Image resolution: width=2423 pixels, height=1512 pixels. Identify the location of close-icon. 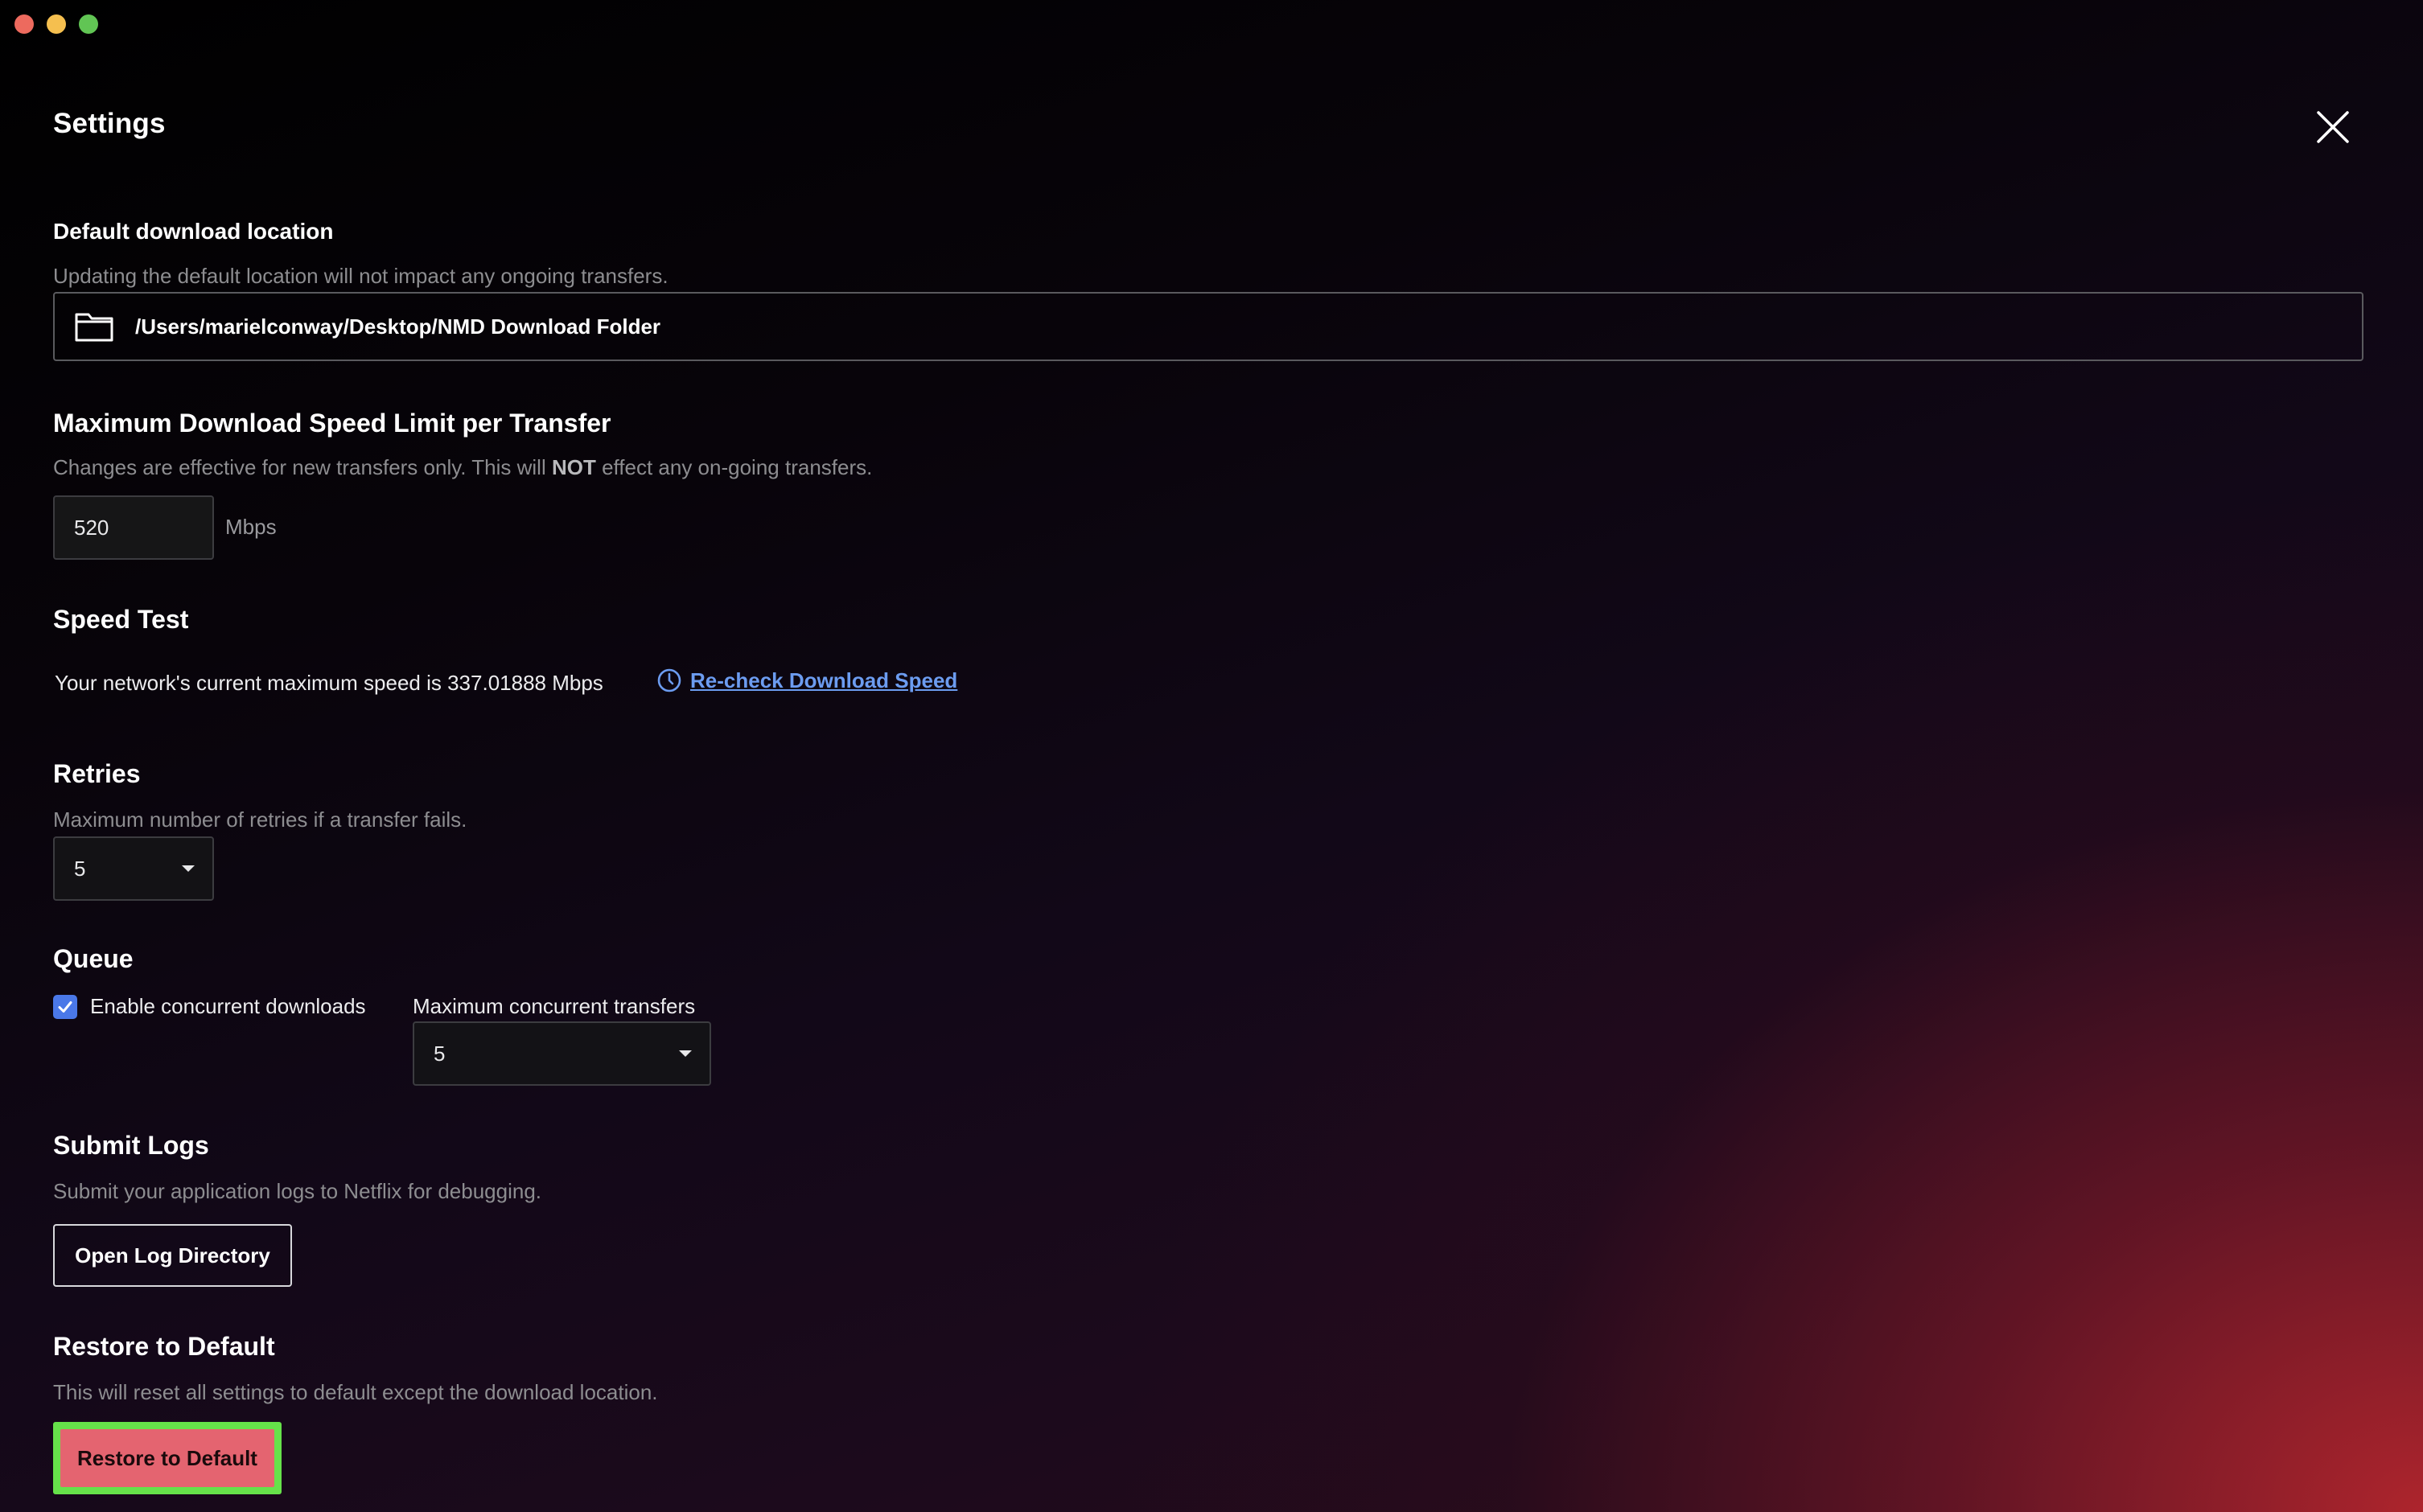
(2333, 127).